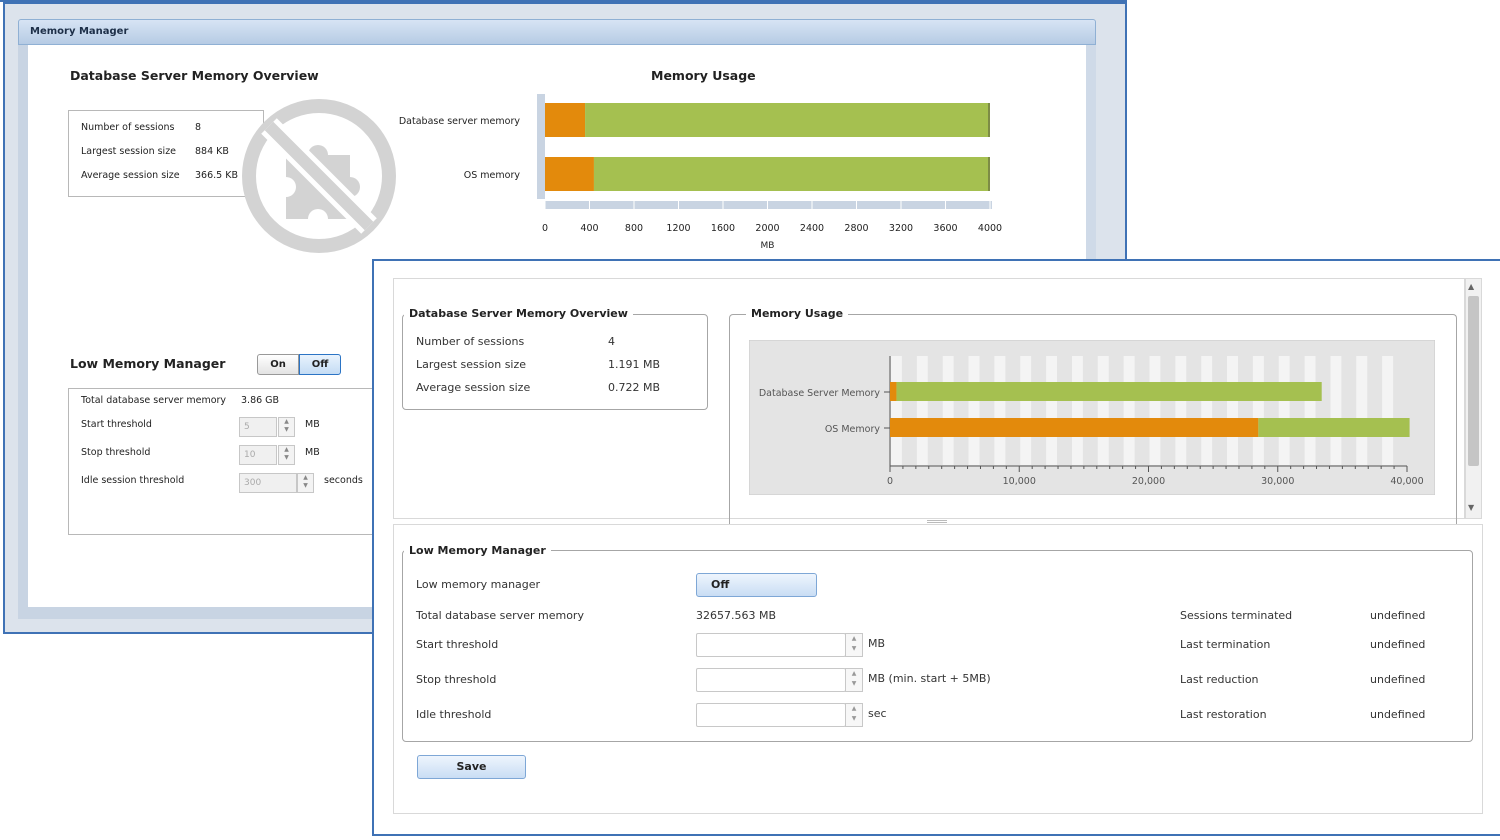 The height and width of the screenshot is (840, 1500). Describe the element at coordinates (116, 452) in the screenshot. I see `legacy-stop-label: Stop threshold` at that location.